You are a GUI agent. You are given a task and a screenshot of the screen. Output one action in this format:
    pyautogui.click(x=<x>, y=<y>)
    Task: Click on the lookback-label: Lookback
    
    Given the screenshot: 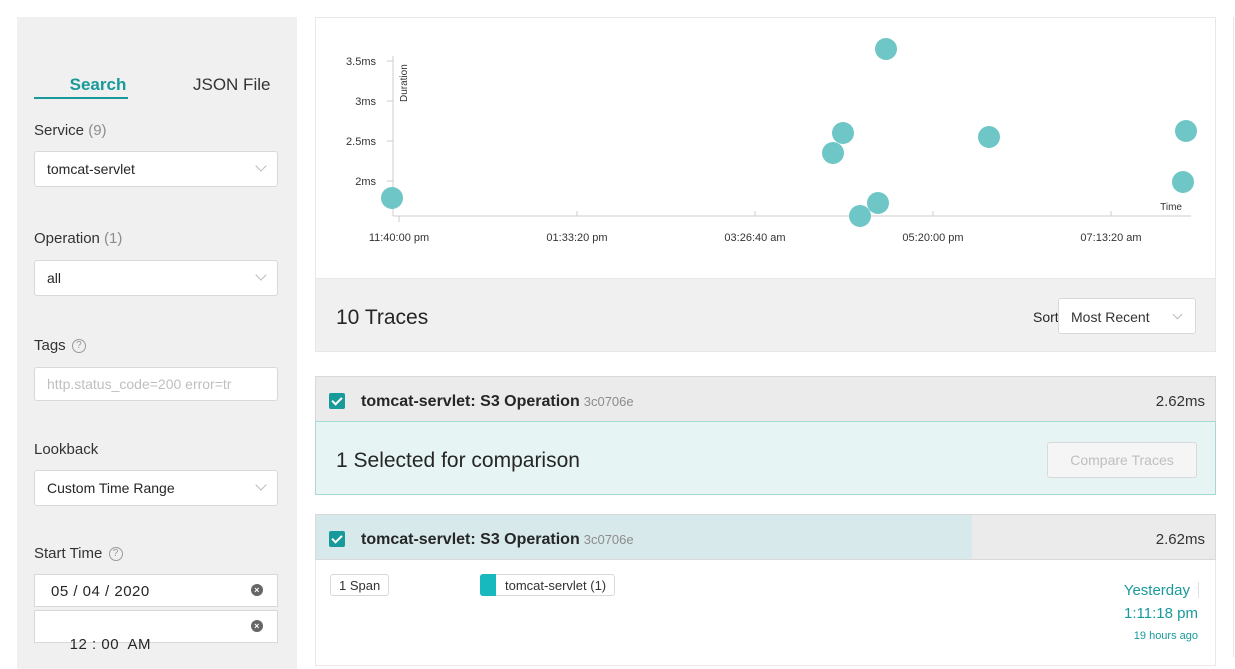 What is the action you would take?
    pyautogui.click(x=66, y=449)
    